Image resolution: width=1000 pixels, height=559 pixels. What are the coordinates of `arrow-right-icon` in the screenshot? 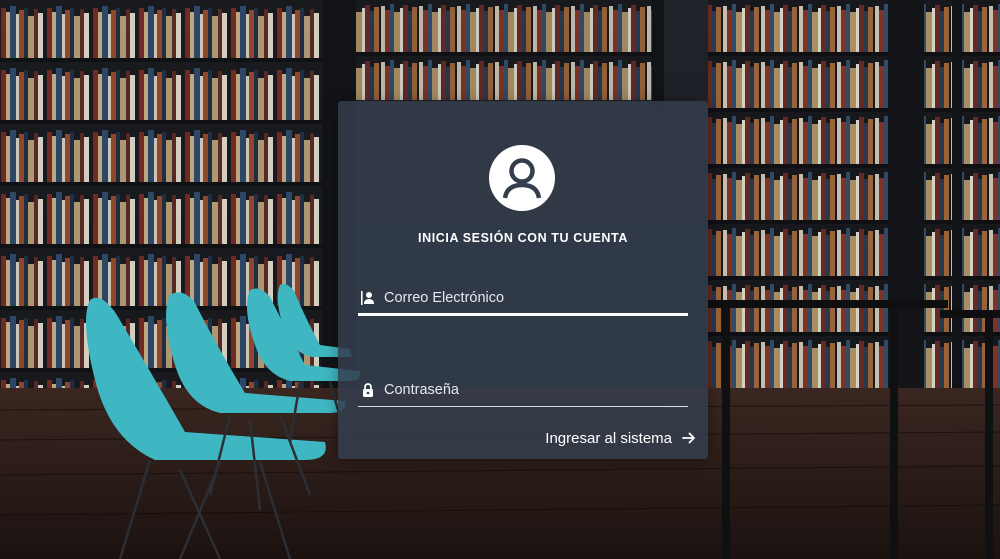 It's located at (688, 438).